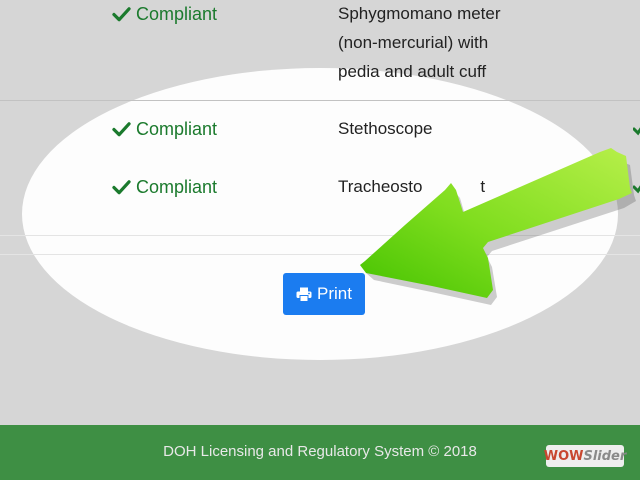 Image resolution: width=640 pixels, height=480 pixels. I want to click on watermark-logo: WOW Slider, so click(585, 456).